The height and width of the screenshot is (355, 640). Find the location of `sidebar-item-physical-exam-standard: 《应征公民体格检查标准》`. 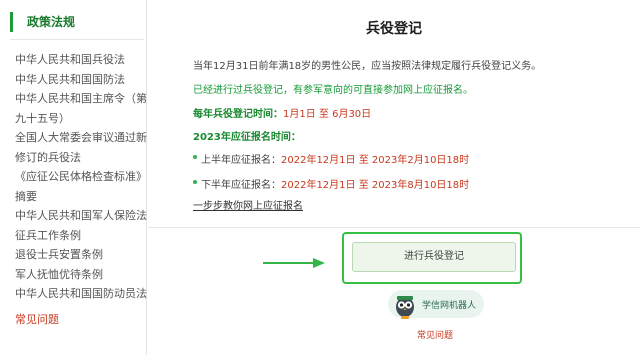

sidebar-item-physical-exam-standard: 《应征公民体格检查标准》 is located at coordinates (81, 177).